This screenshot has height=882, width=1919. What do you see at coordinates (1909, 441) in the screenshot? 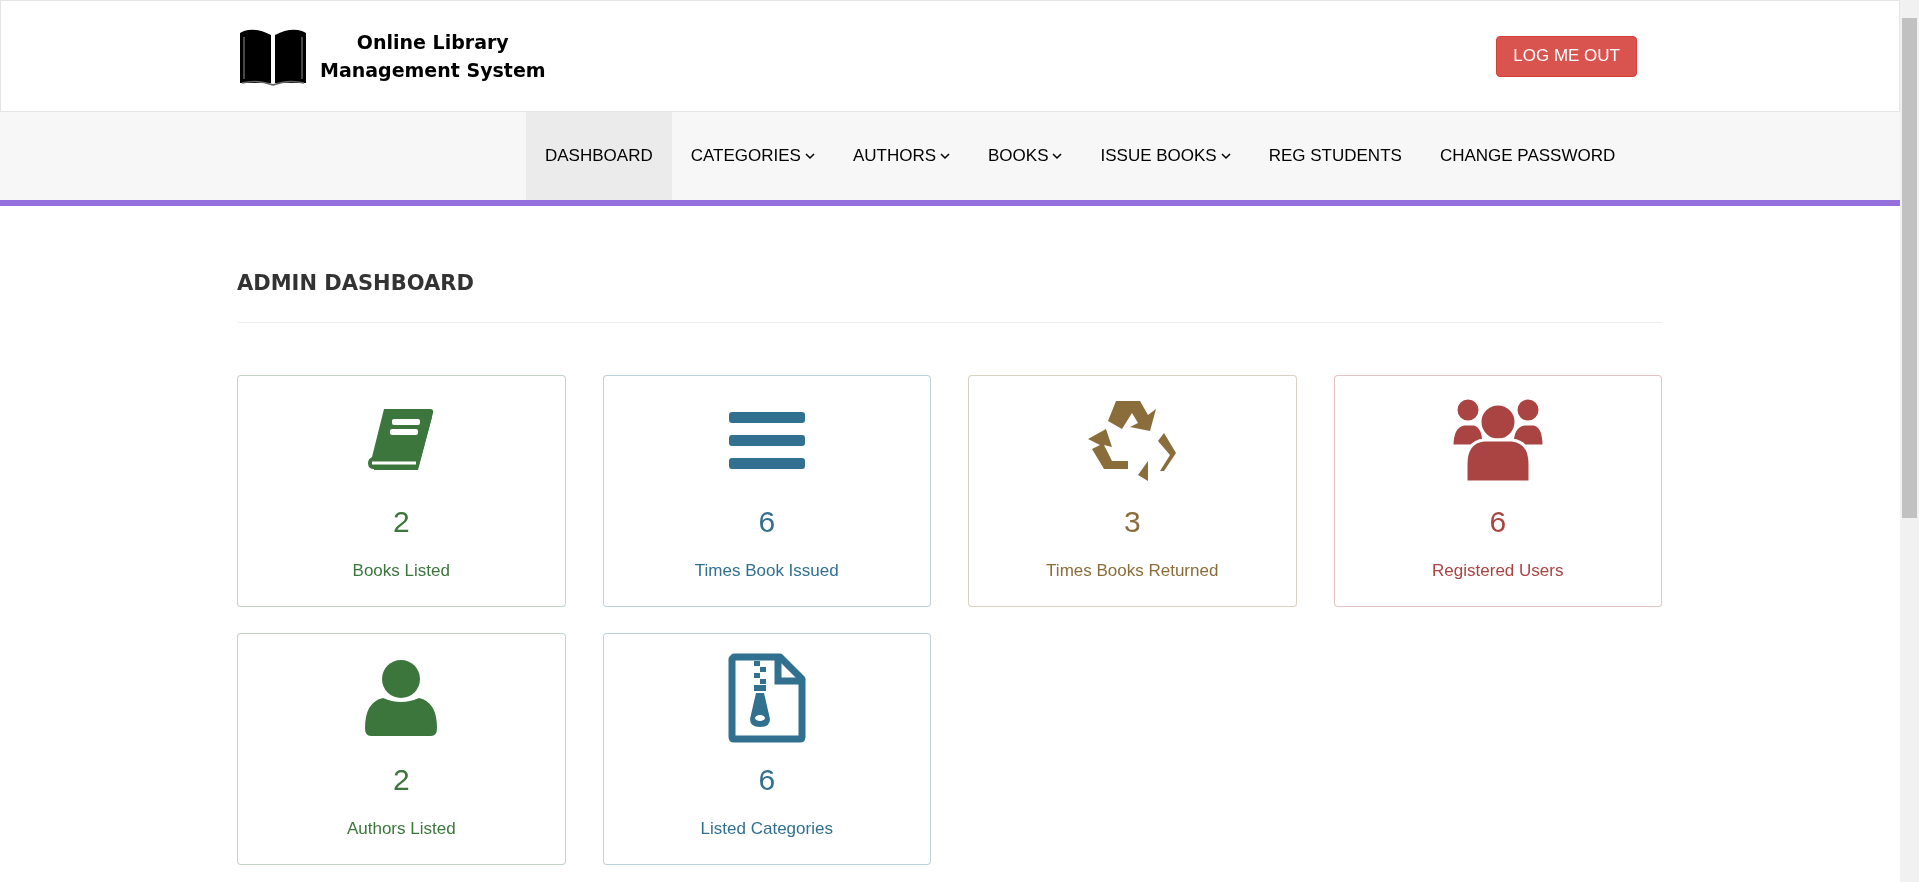
I see `scrollbar` at bounding box center [1909, 441].